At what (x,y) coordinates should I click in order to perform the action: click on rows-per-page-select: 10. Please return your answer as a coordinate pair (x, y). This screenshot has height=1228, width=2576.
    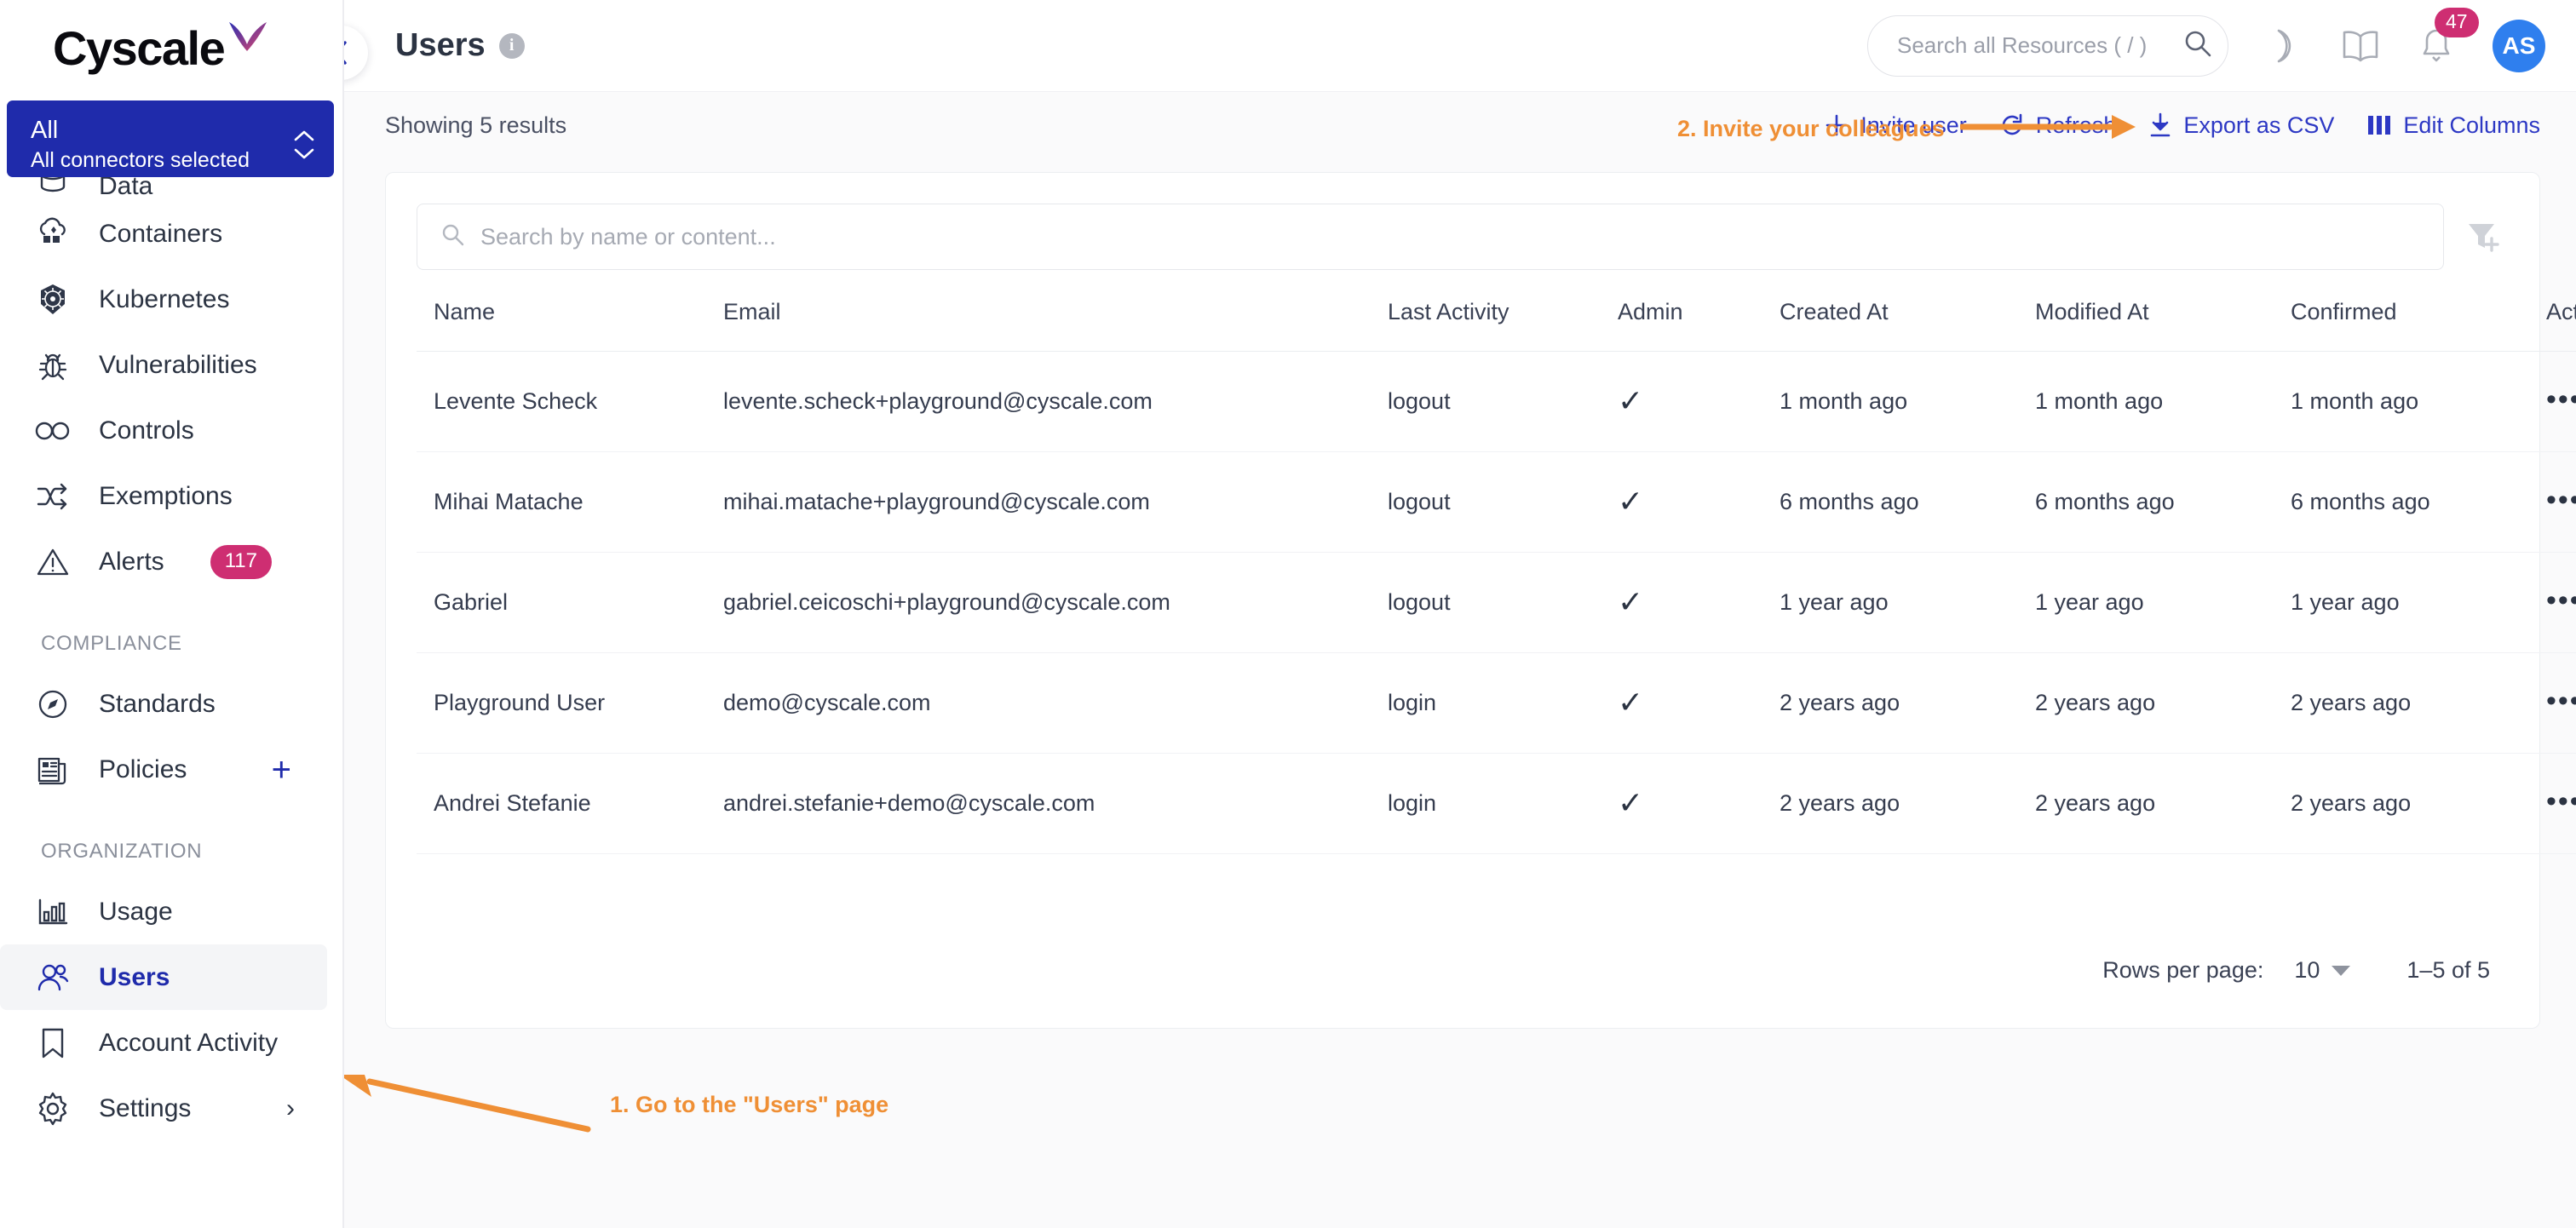
    Looking at the image, I should click on (2322, 971).